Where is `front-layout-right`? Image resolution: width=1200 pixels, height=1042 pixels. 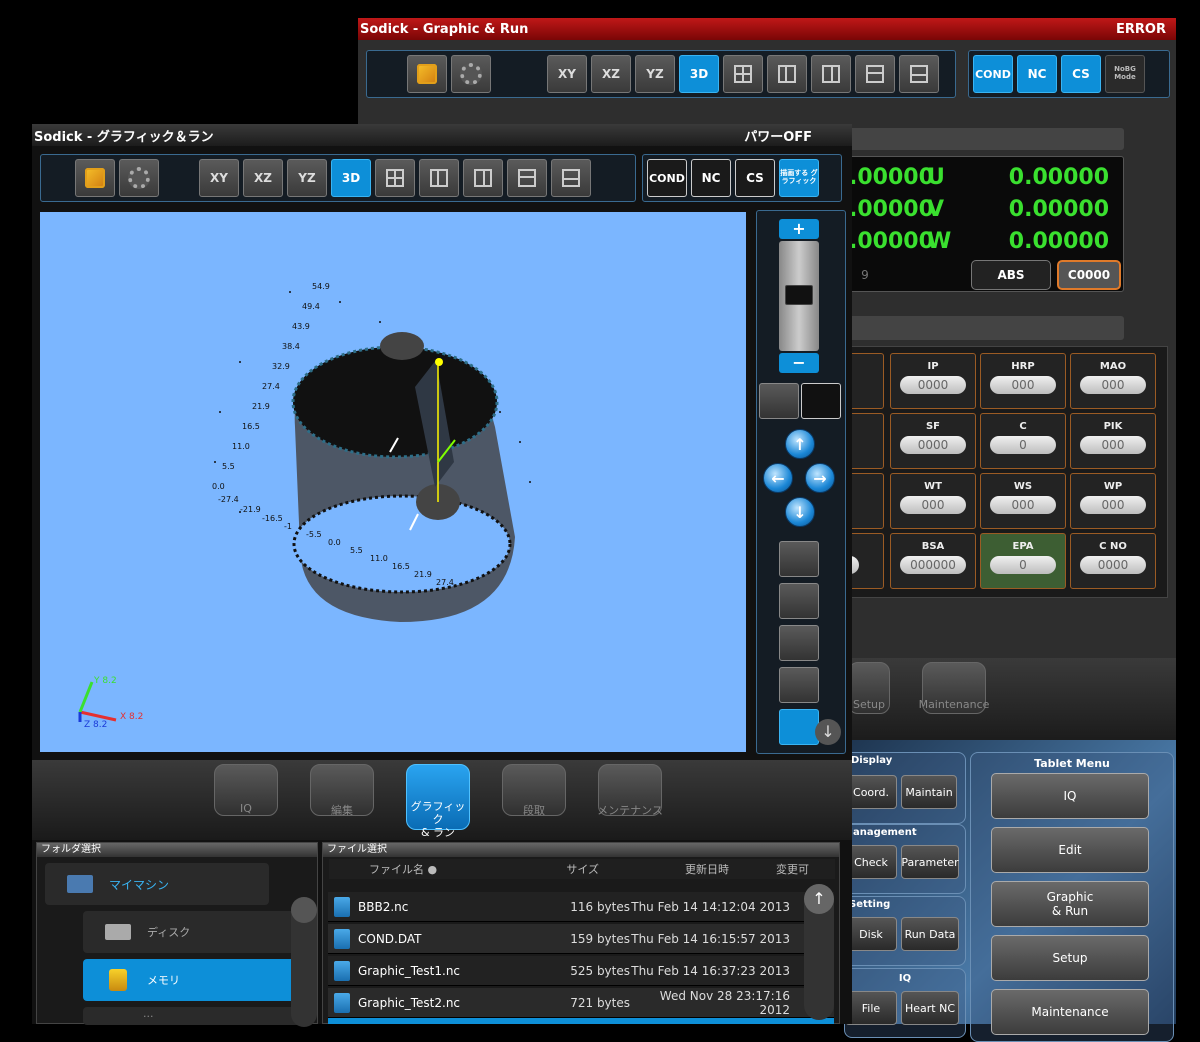 front-layout-right is located at coordinates (483, 178).